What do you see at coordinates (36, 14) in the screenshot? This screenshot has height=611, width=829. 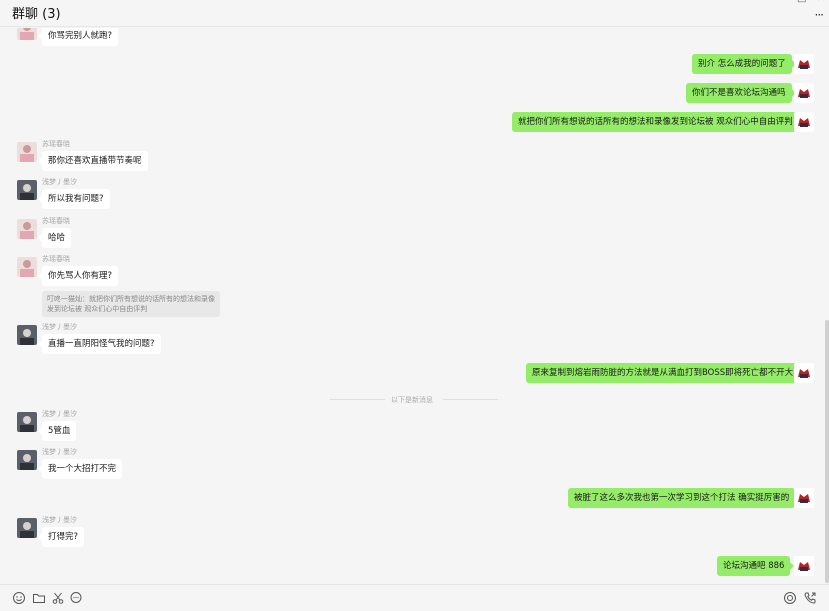 I see `chat-title: 群聊 (3)` at bounding box center [36, 14].